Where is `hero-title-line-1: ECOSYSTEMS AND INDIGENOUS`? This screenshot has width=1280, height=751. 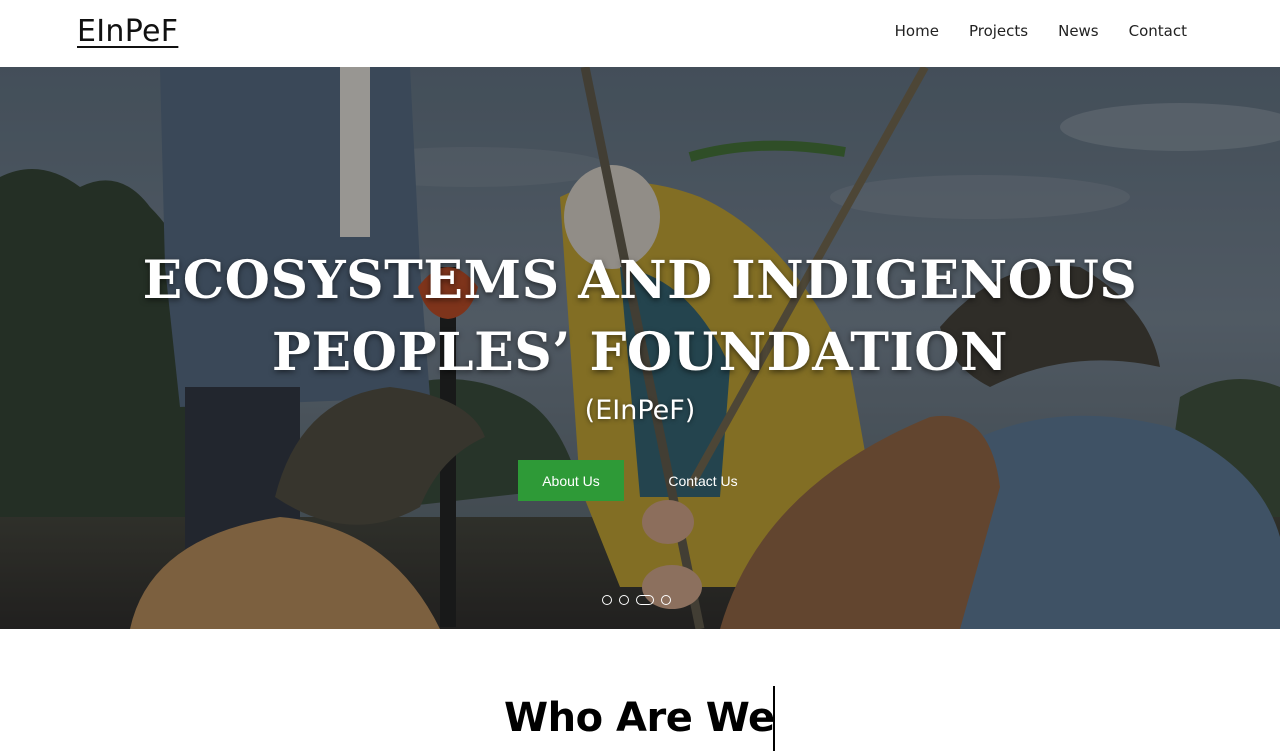
hero-title-line-1: ECOSYSTEMS AND INDIGENOUS is located at coordinates (640, 280).